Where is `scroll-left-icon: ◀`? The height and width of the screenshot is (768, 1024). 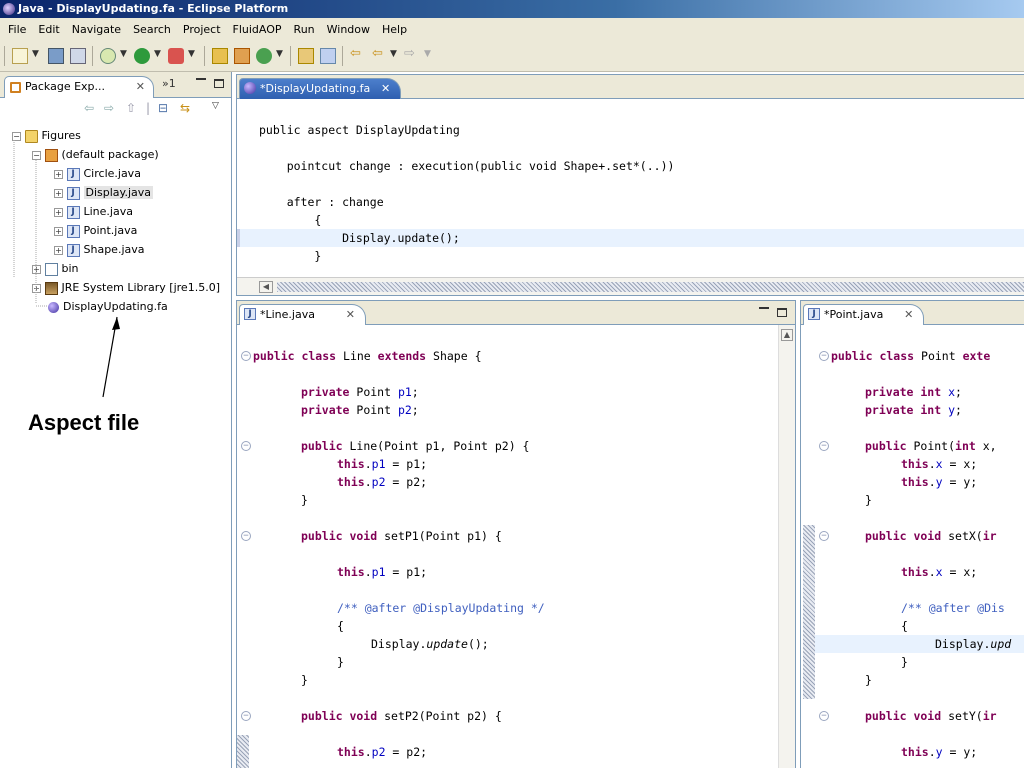 scroll-left-icon: ◀ is located at coordinates (266, 287).